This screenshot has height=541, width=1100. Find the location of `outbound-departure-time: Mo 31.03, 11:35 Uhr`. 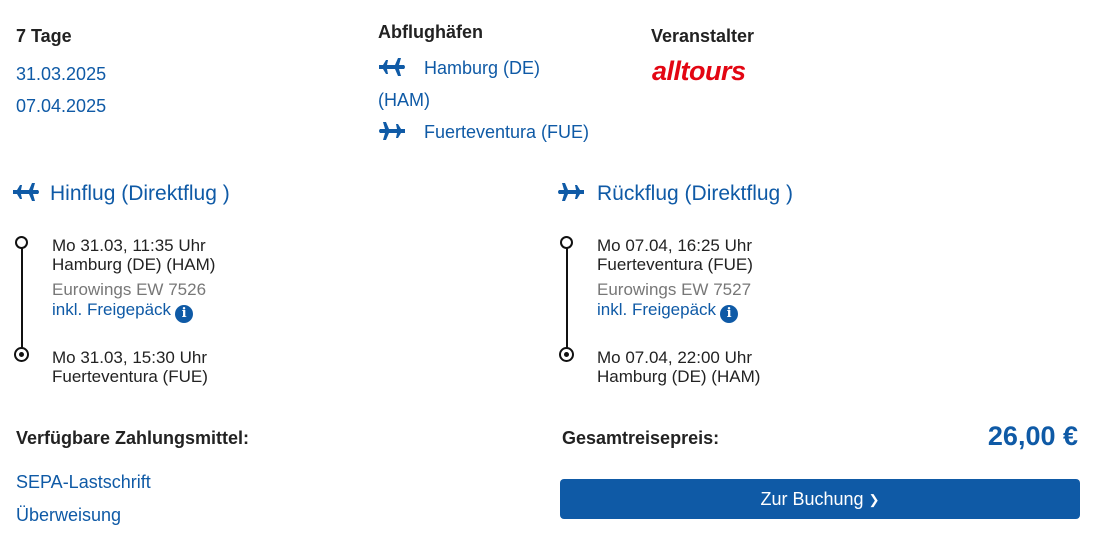

outbound-departure-time: Mo 31.03, 11:35 Uhr is located at coordinates (129, 245).